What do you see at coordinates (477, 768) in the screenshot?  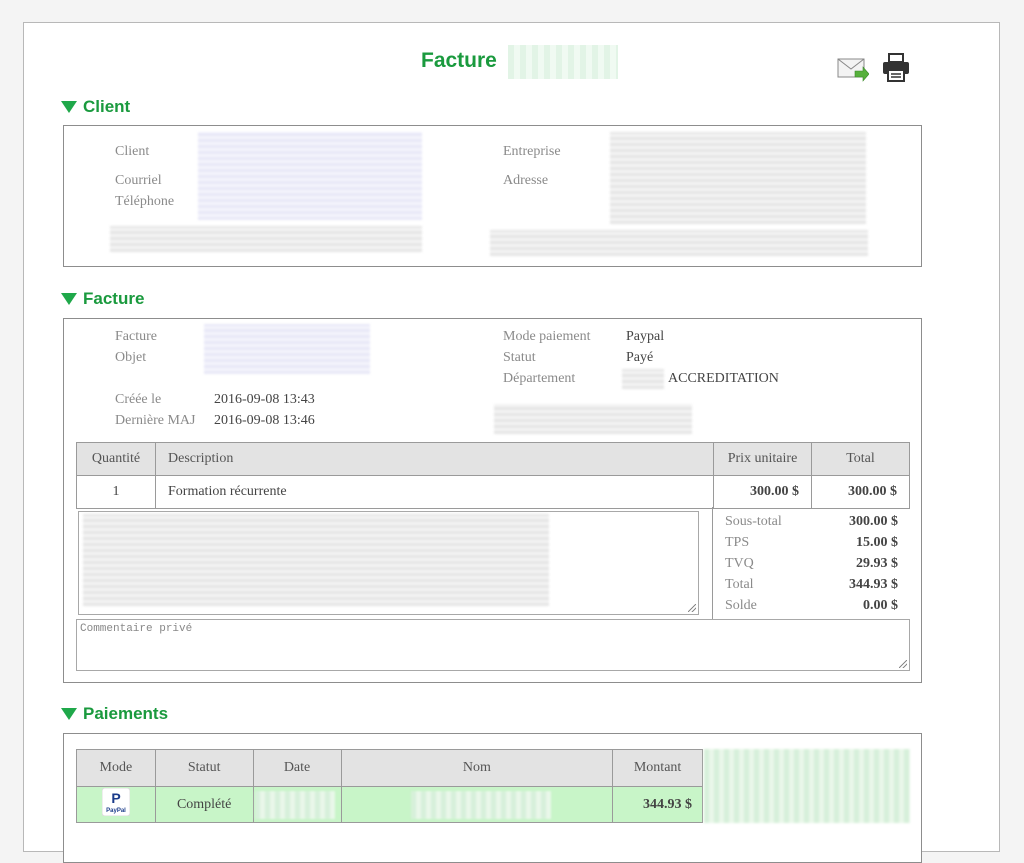 I see `col-nom: Nom` at bounding box center [477, 768].